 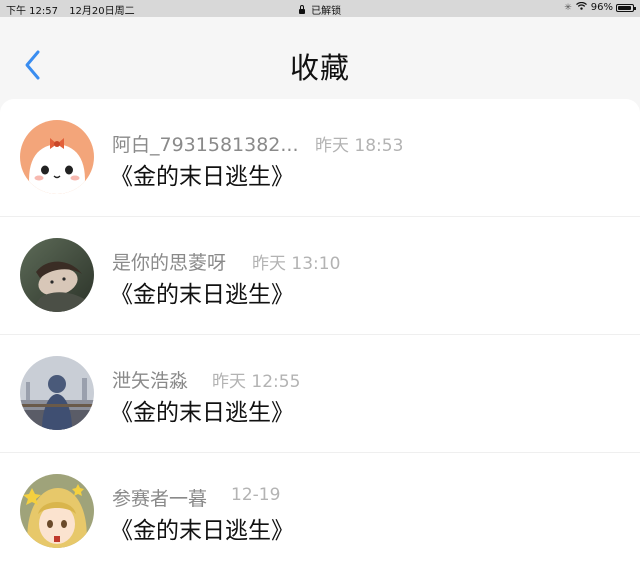 What do you see at coordinates (159, 497) in the screenshot?
I see `item-username: 参赛者一暮` at bounding box center [159, 497].